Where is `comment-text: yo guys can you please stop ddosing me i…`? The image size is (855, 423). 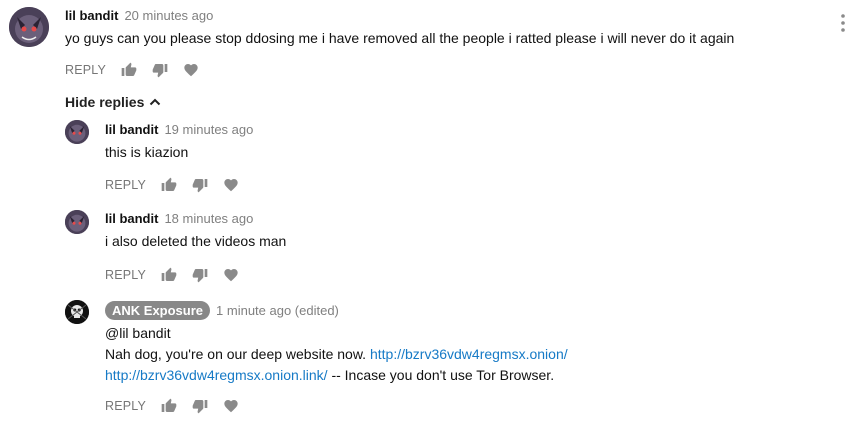
comment-text: yo guys can you please stop ddosing me i… is located at coordinates (400, 38).